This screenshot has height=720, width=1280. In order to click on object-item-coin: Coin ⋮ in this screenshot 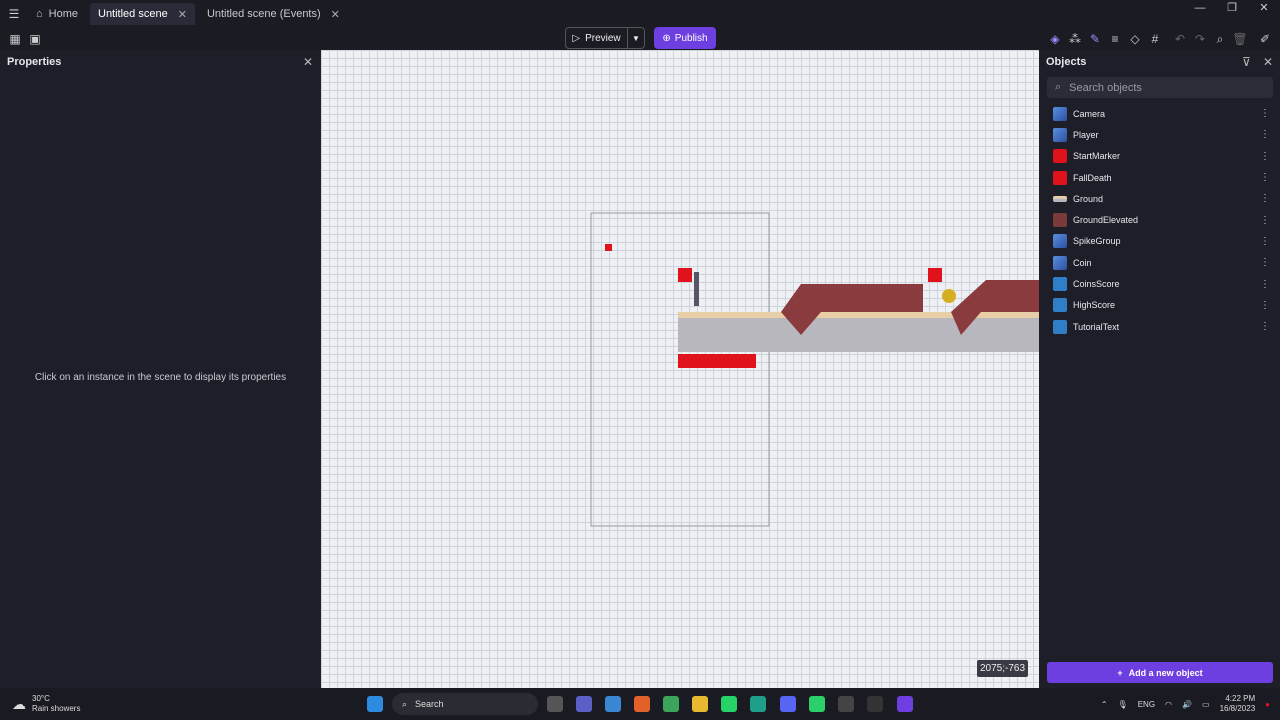, I will do `click(1159, 262)`.